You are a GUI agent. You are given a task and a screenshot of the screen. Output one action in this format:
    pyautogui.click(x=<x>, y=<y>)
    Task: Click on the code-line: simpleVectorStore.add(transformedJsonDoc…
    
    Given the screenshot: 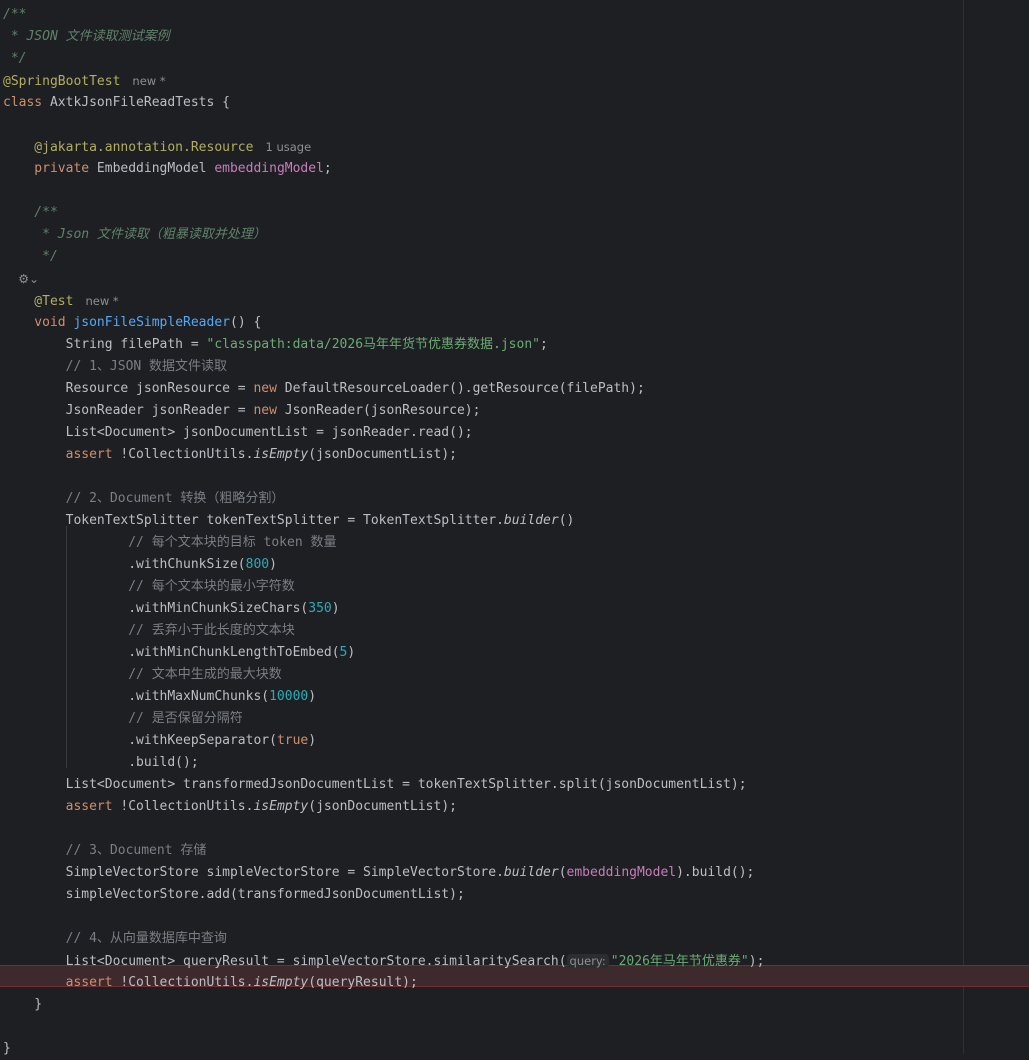 What is the action you would take?
    pyautogui.click(x=234, y=895)
    